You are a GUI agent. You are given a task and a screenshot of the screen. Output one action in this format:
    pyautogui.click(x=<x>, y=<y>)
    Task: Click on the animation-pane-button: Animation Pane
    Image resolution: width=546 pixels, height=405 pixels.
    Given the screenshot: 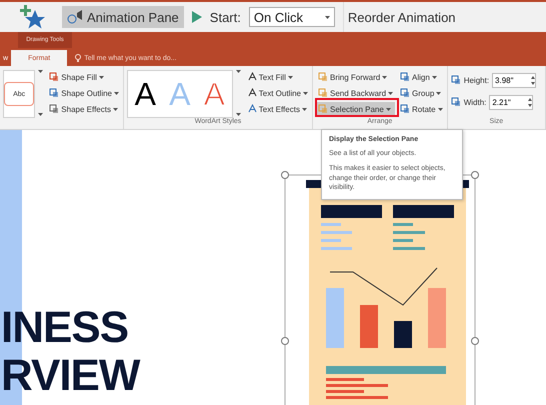 What is the action you would take?
    pyautogui.click(x=123, y=17)
    